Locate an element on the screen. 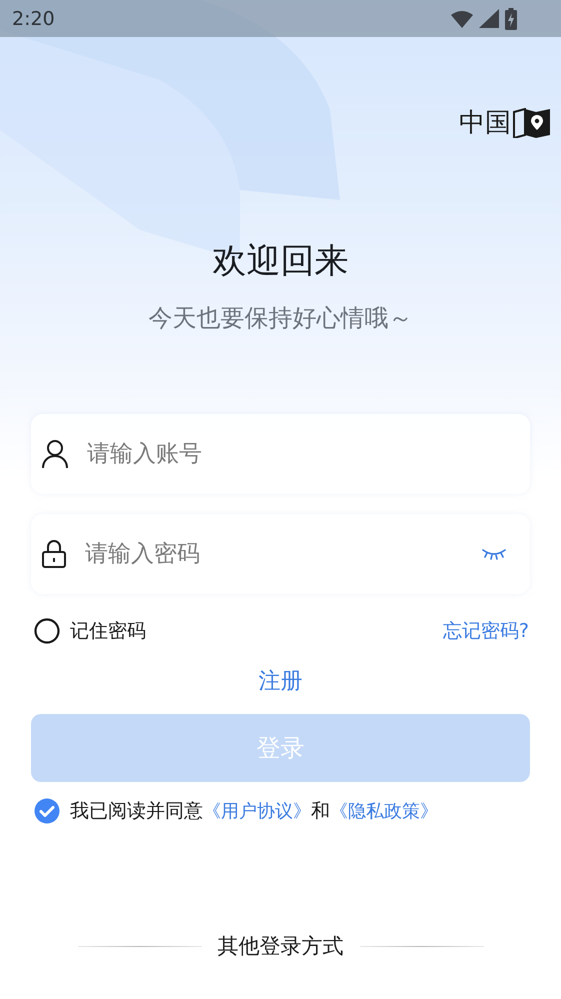 The image size is (561, 999). lock-icon is located at coordinates (54, 554).